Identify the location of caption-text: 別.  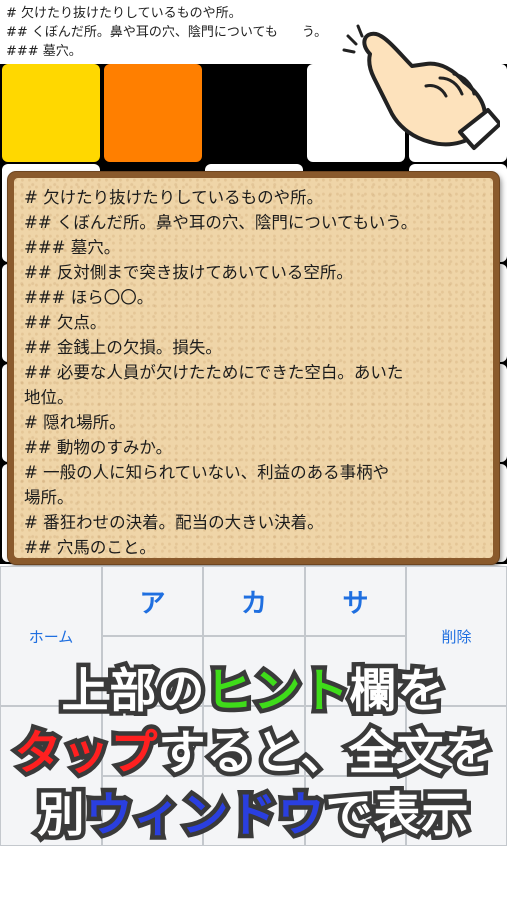
(61, 816).